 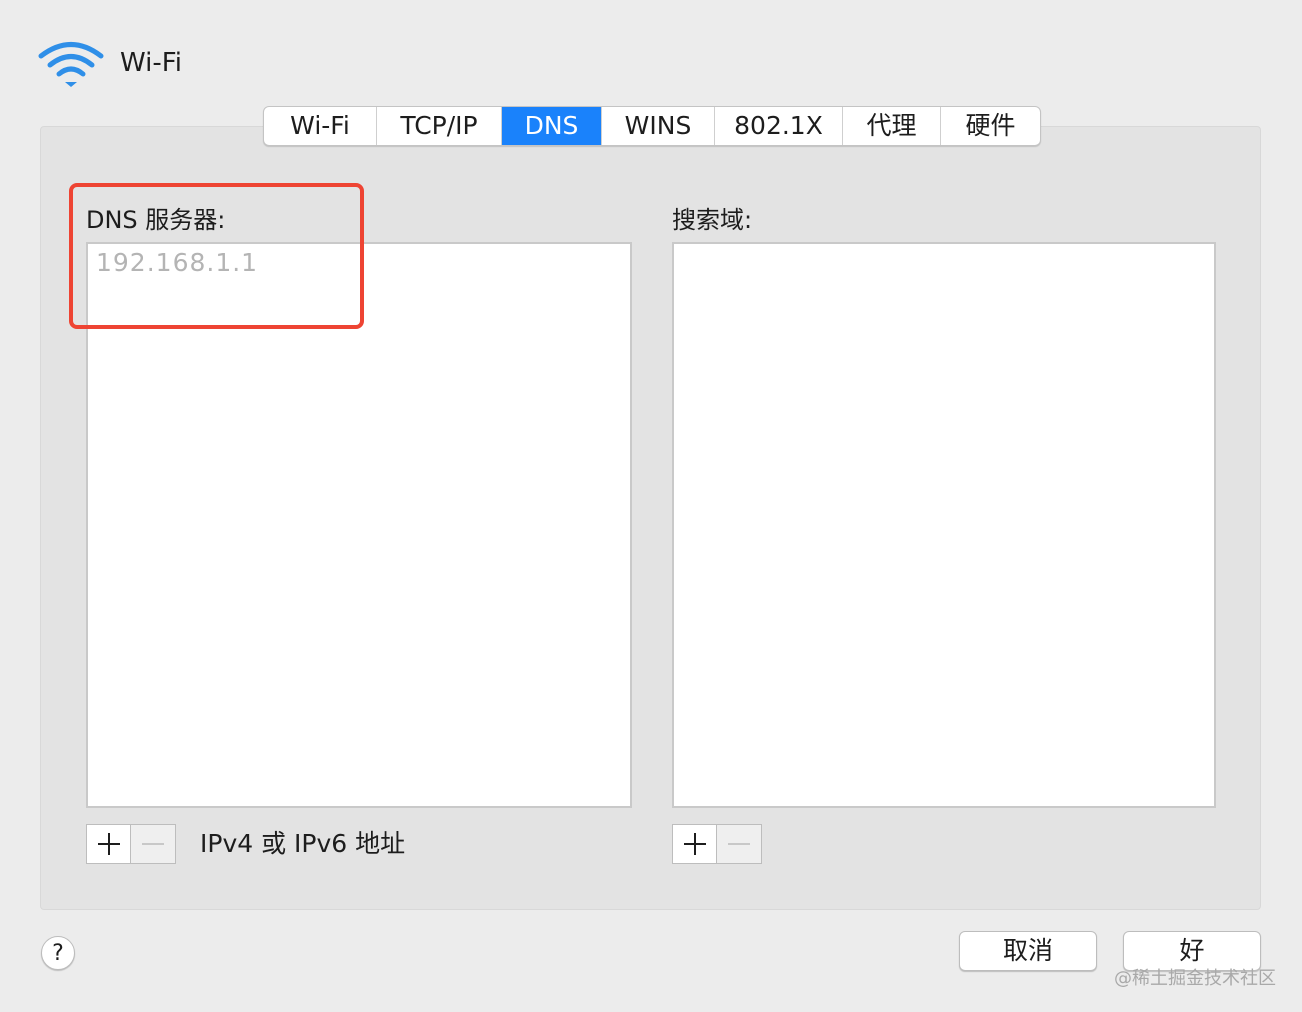 I want to click on tab-tcpip: TCP/IP, so click(x=439, y=126).